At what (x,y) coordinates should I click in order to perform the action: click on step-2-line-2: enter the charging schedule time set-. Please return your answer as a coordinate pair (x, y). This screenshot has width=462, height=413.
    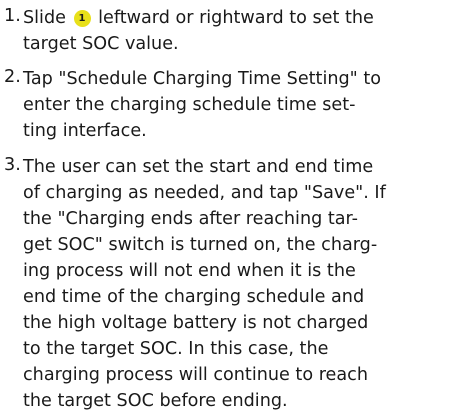
    Looking at the image, I should click on (189, 105).